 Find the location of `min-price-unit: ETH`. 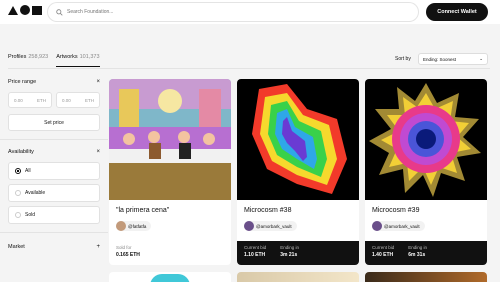

min-price-unit: ETH is located at coordinates (41, 100).